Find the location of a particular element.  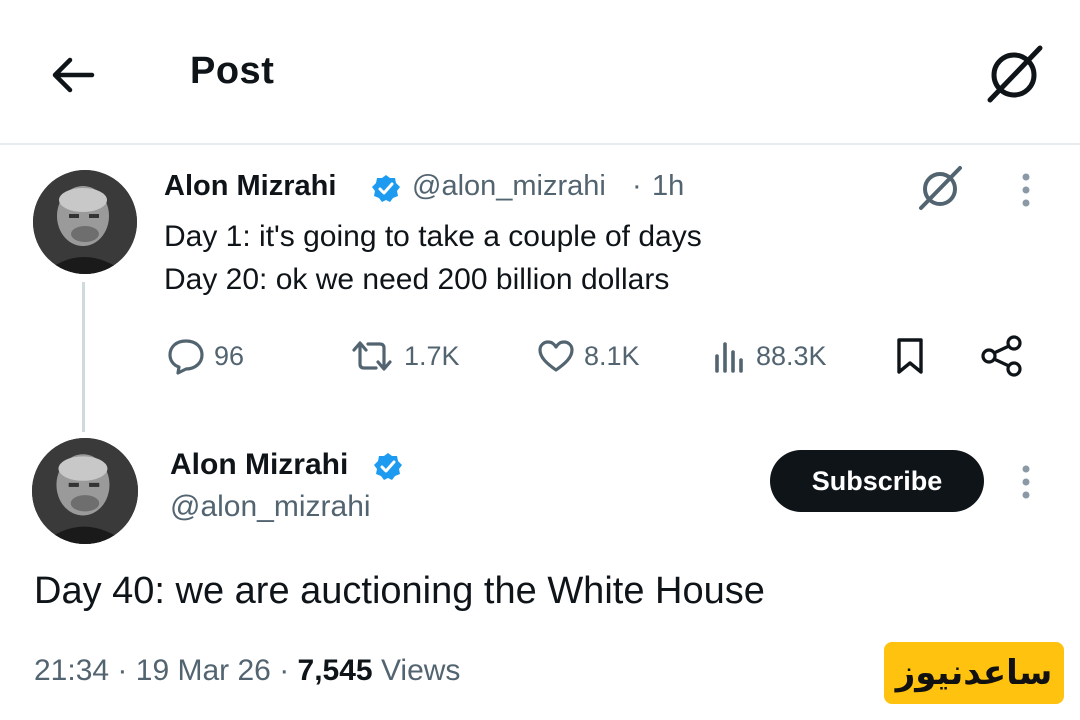

watermark-text: ساعدنیوز is located at coordinates (974, 673).